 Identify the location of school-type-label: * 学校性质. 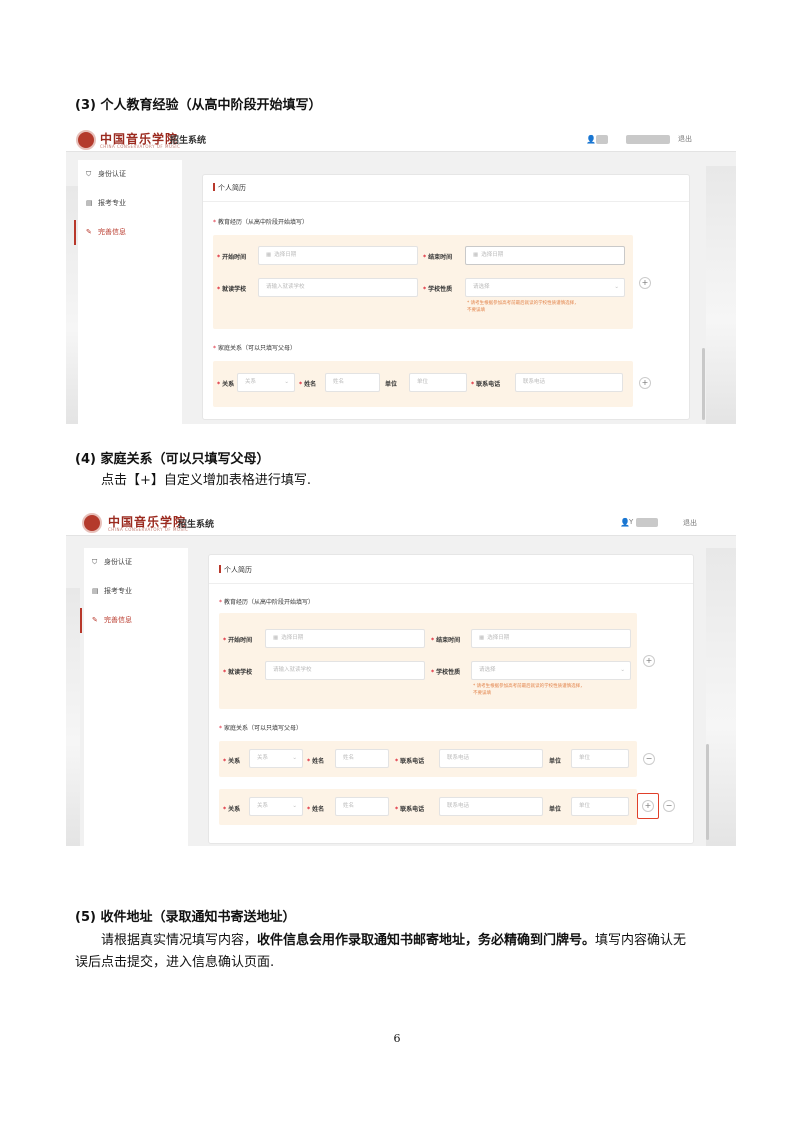
(438, 289).